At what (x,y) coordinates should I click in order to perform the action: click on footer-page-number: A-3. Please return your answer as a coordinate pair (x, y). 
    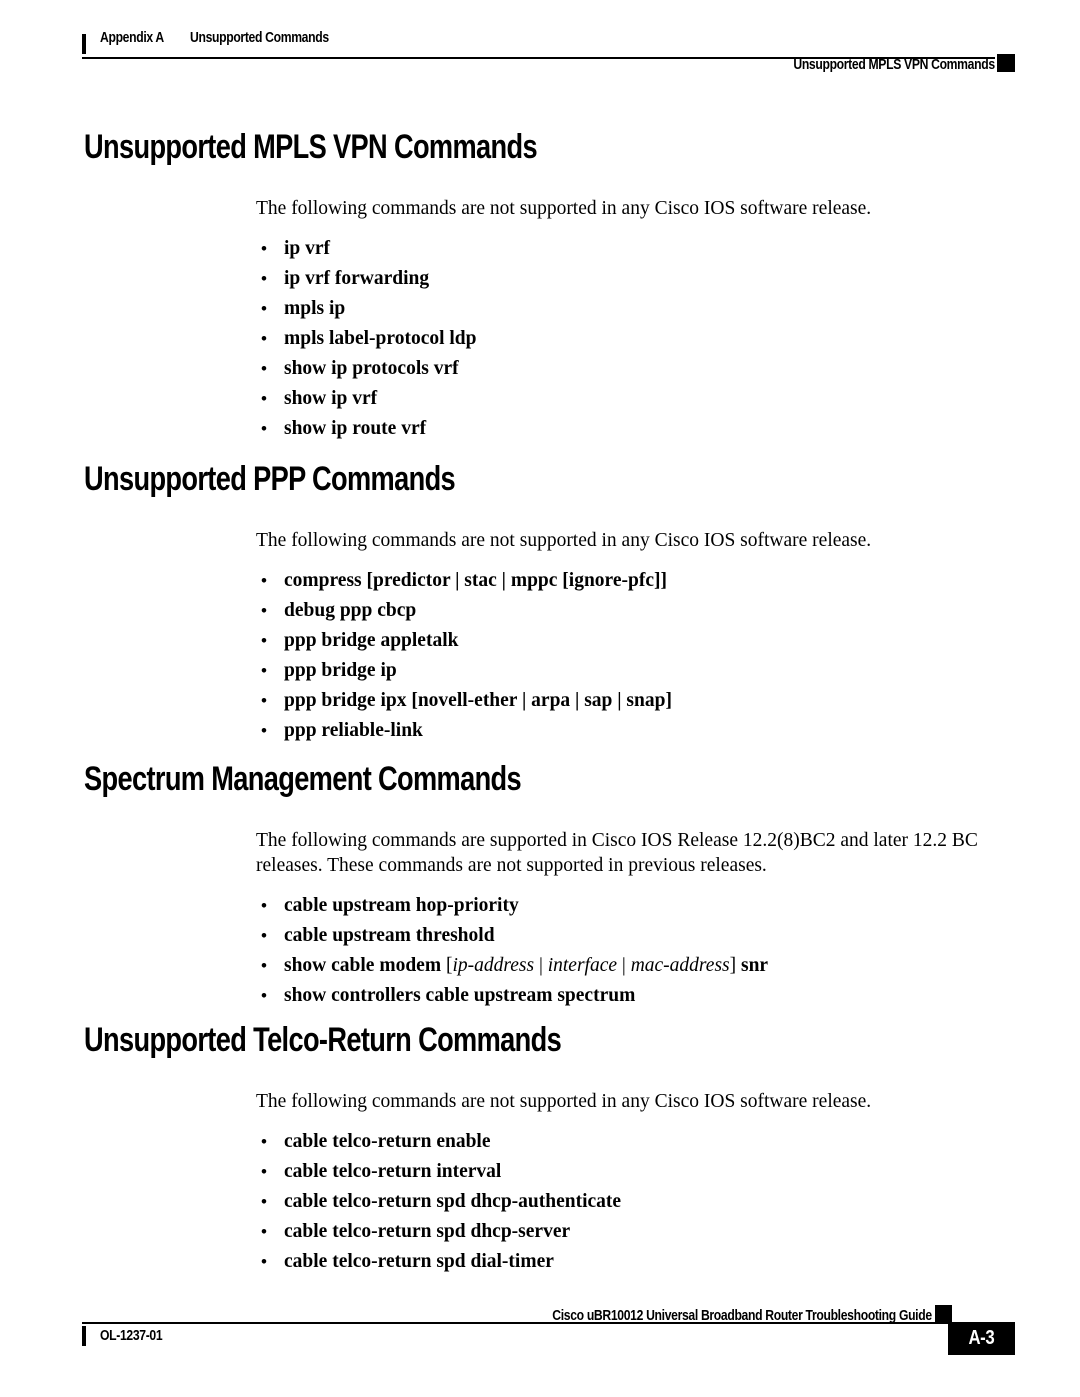
    Looking at the image, I should click on (981, 1338).